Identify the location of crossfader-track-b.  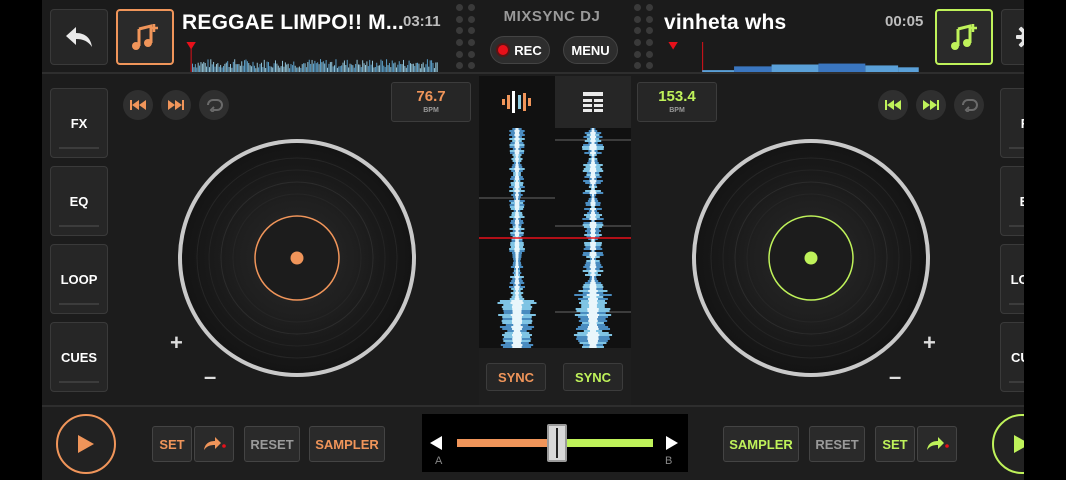
(609, 443).